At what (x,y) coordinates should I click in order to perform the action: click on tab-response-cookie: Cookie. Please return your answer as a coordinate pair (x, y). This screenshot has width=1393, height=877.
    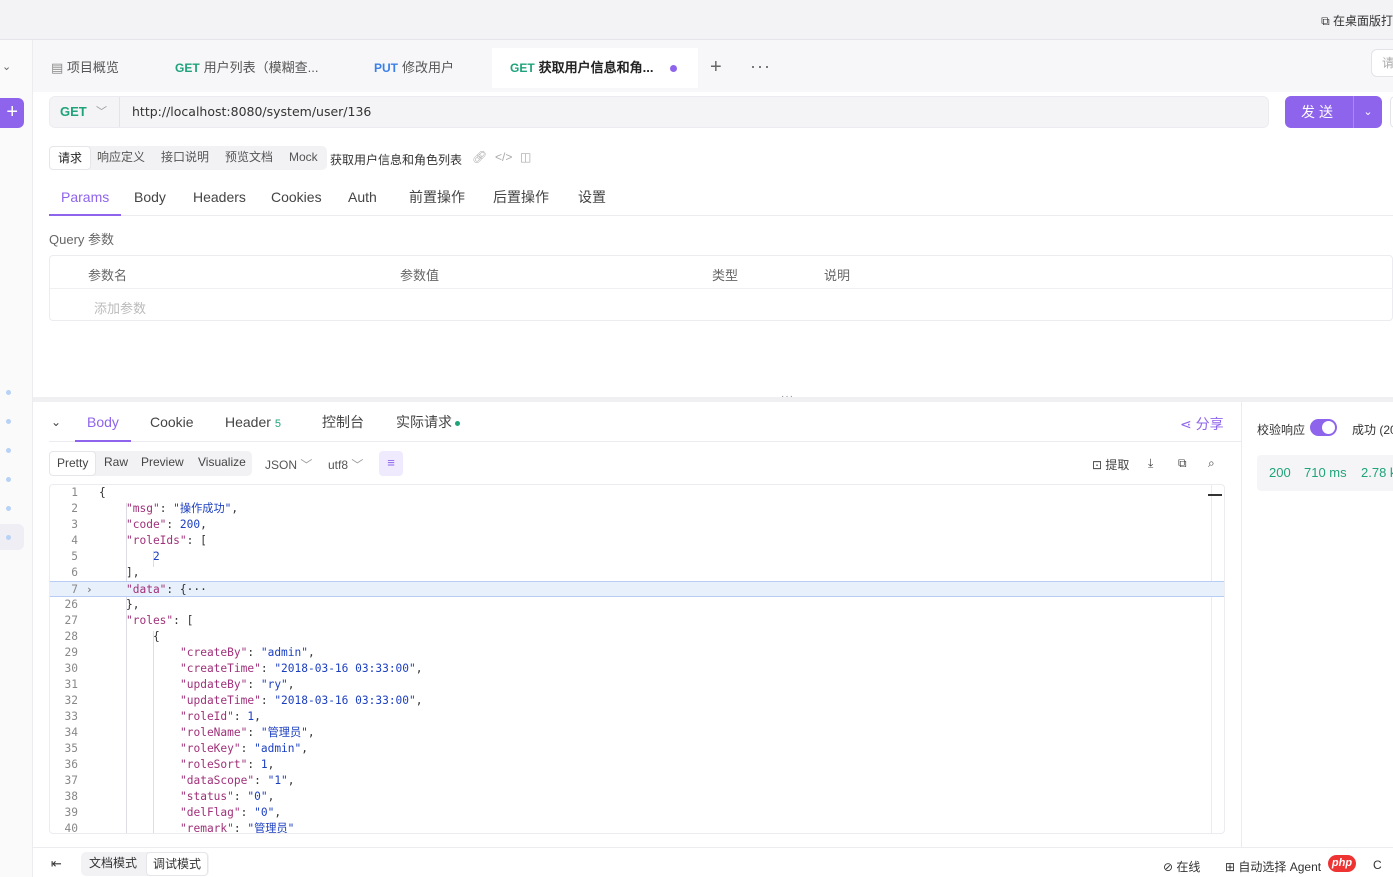
    Looking at the image, I should click on (172, 423).